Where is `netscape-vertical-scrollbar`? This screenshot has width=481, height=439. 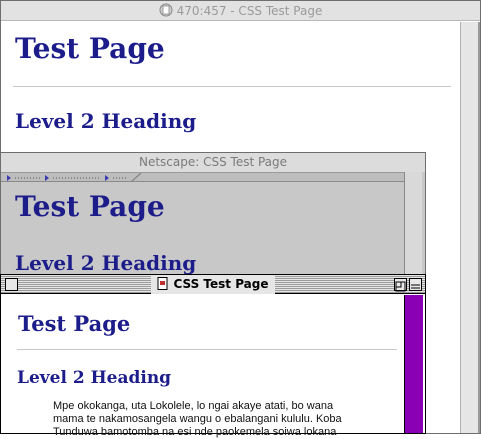
netscape-vertical-scrollbar is located at coordinates (413, 226).